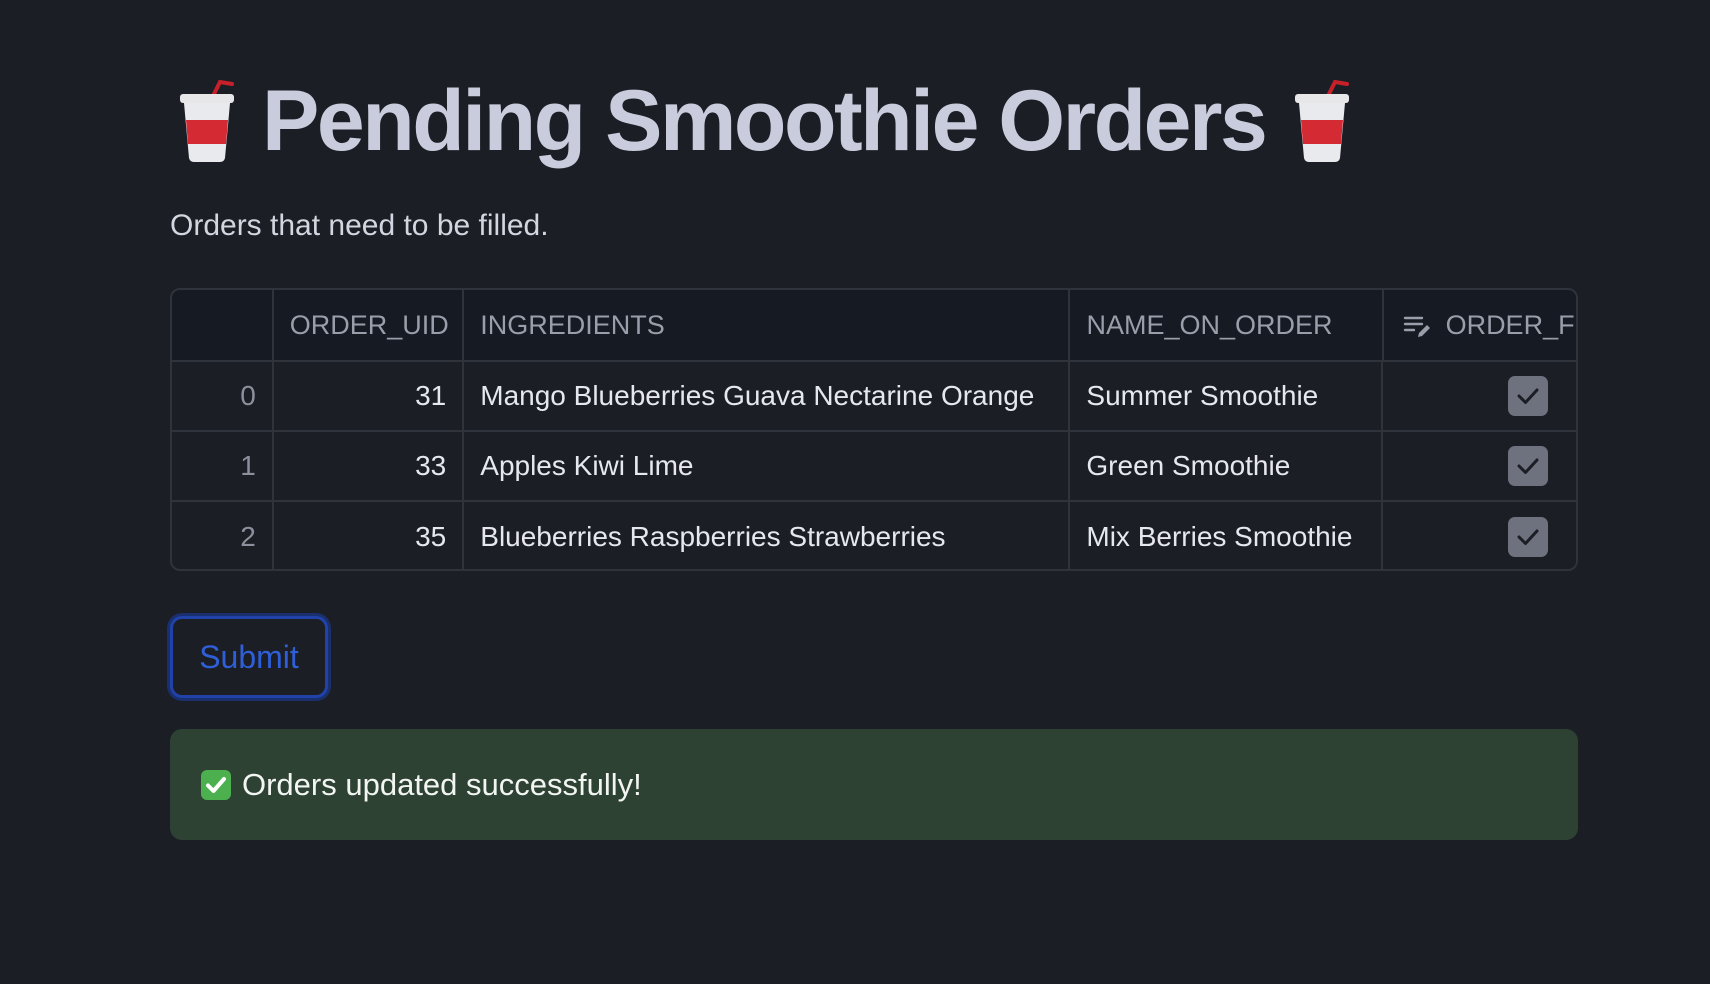  I want to click on column-header-name-on-order: NAME_ON_ORDER, so click(1227, 325).